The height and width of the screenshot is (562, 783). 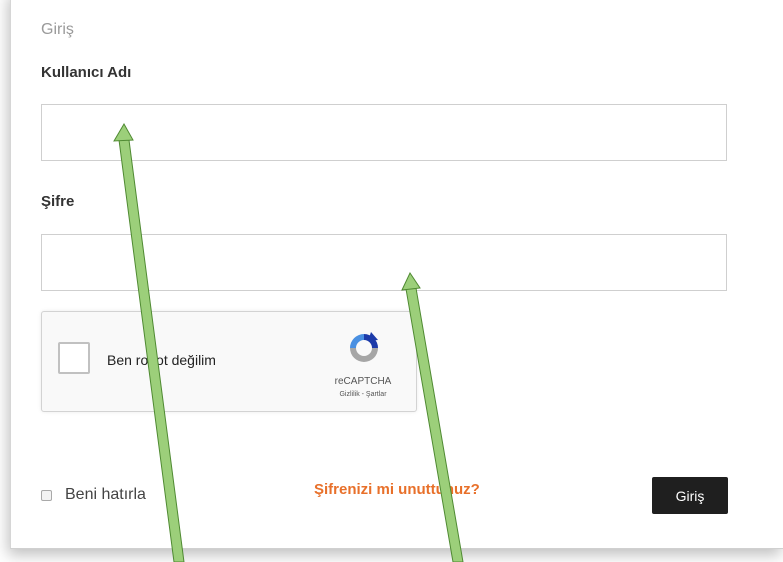 What do you see at coordinates (74, 358) in the screenshot?
I see `recaptcha-checkbox` at bounding box center [74, 358].